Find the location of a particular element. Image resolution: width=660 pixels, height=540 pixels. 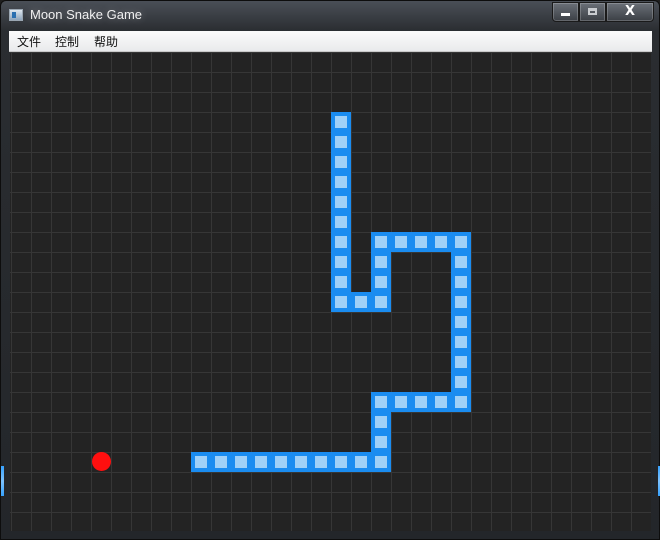

menu-help: 帮助 is located at coordinates (106, 41).